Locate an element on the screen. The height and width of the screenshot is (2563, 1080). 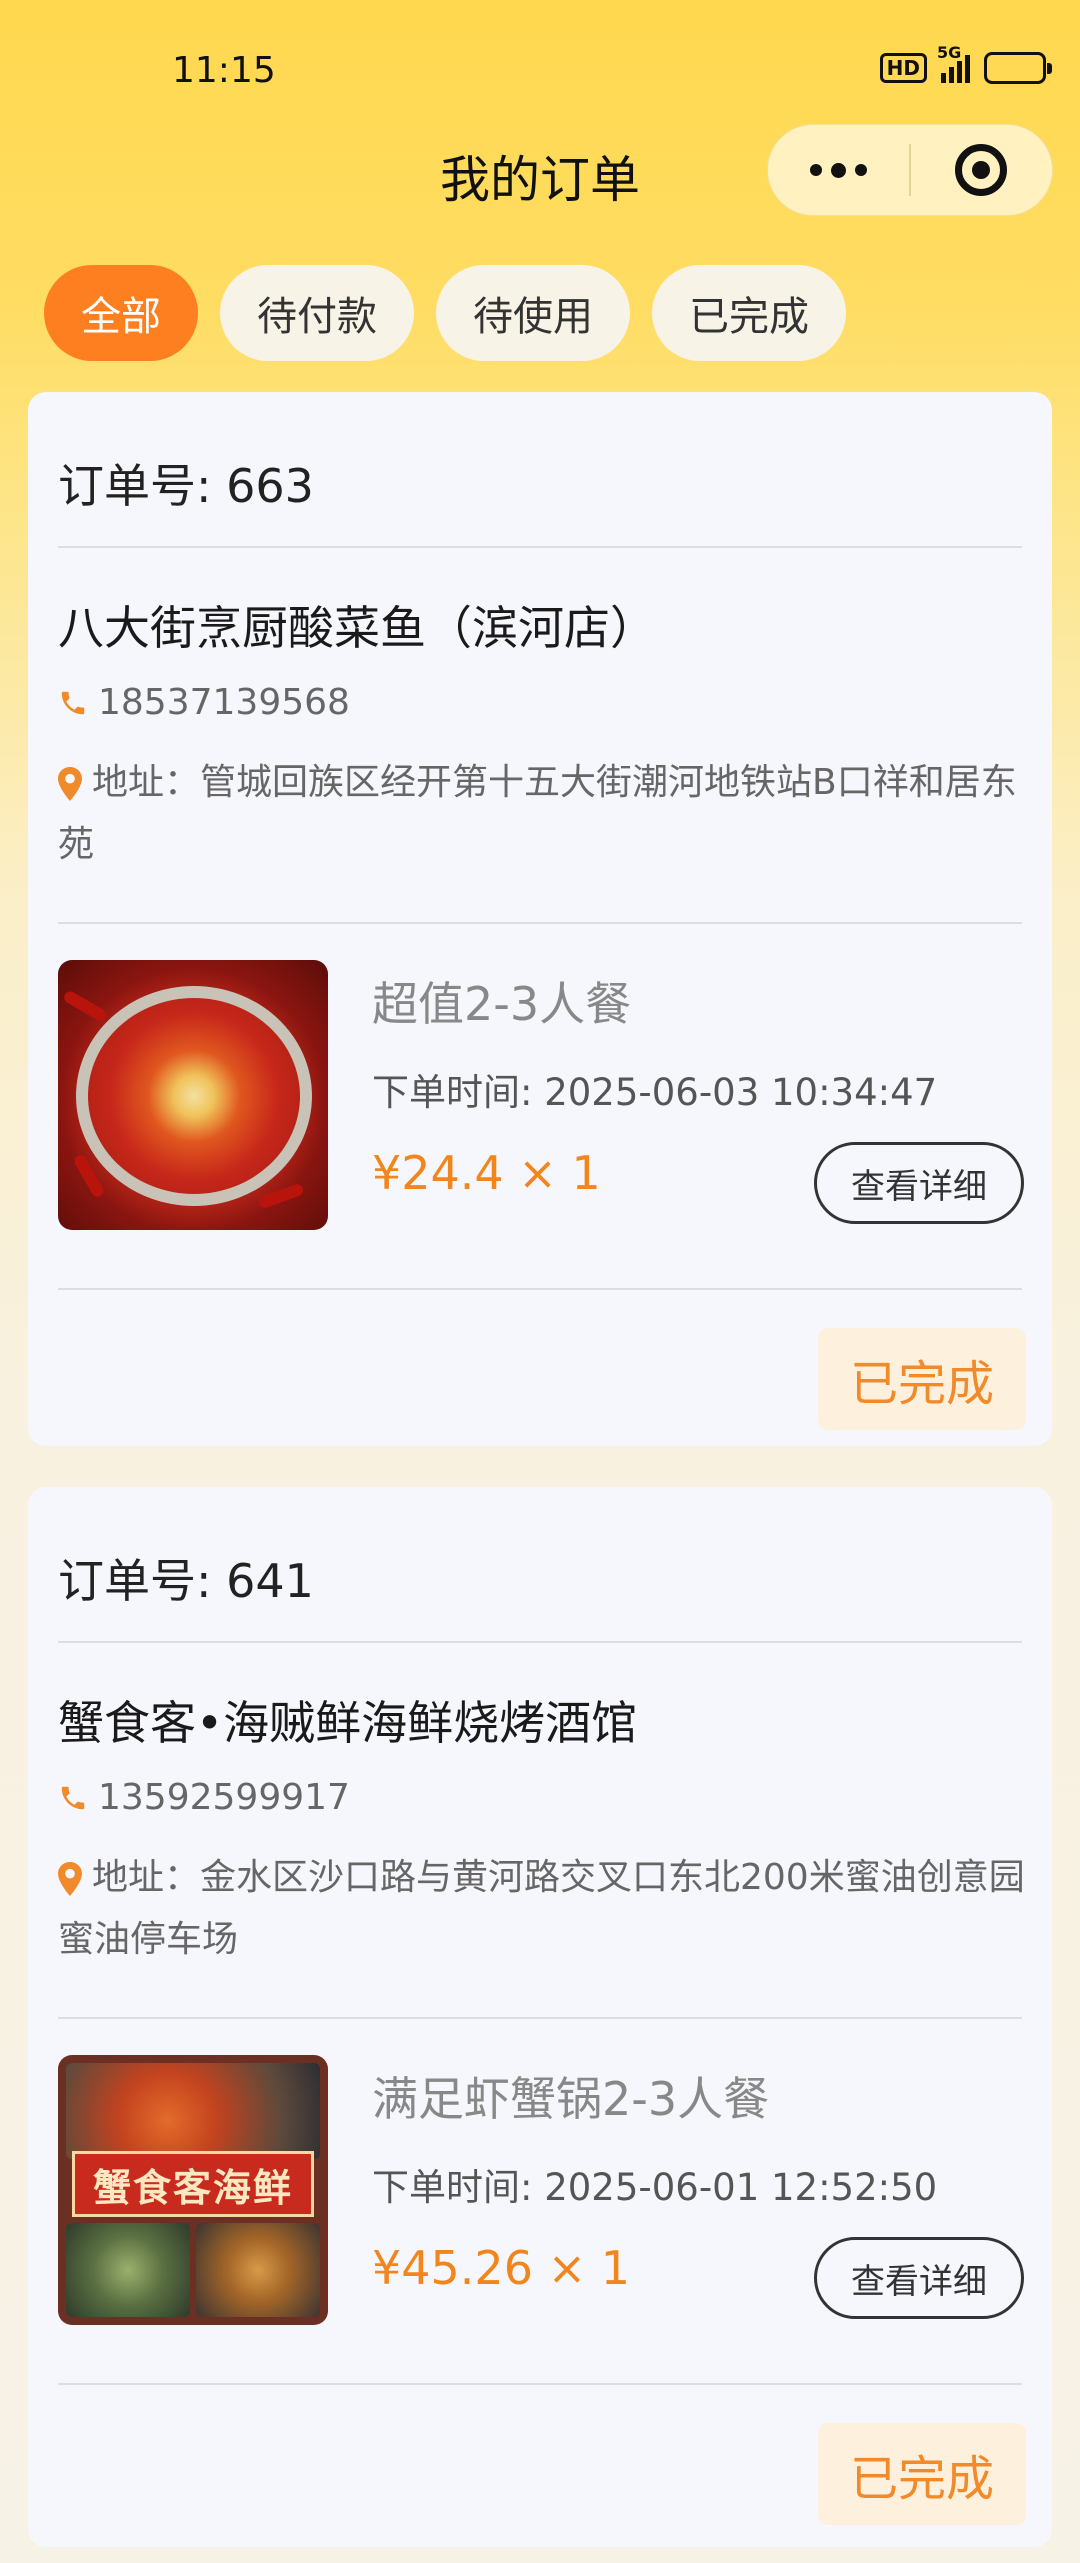
tab-all: 全部 is located at coordinates (121, 313).